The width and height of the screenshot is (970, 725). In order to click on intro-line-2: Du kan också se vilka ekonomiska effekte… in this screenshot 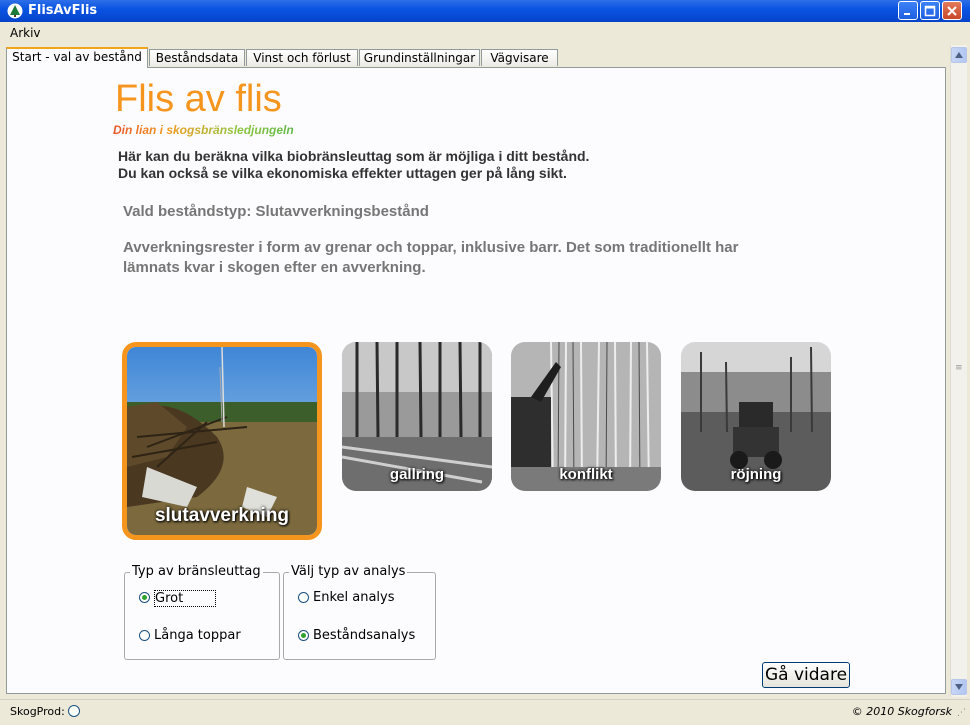, I will do `click(342, 173)`.